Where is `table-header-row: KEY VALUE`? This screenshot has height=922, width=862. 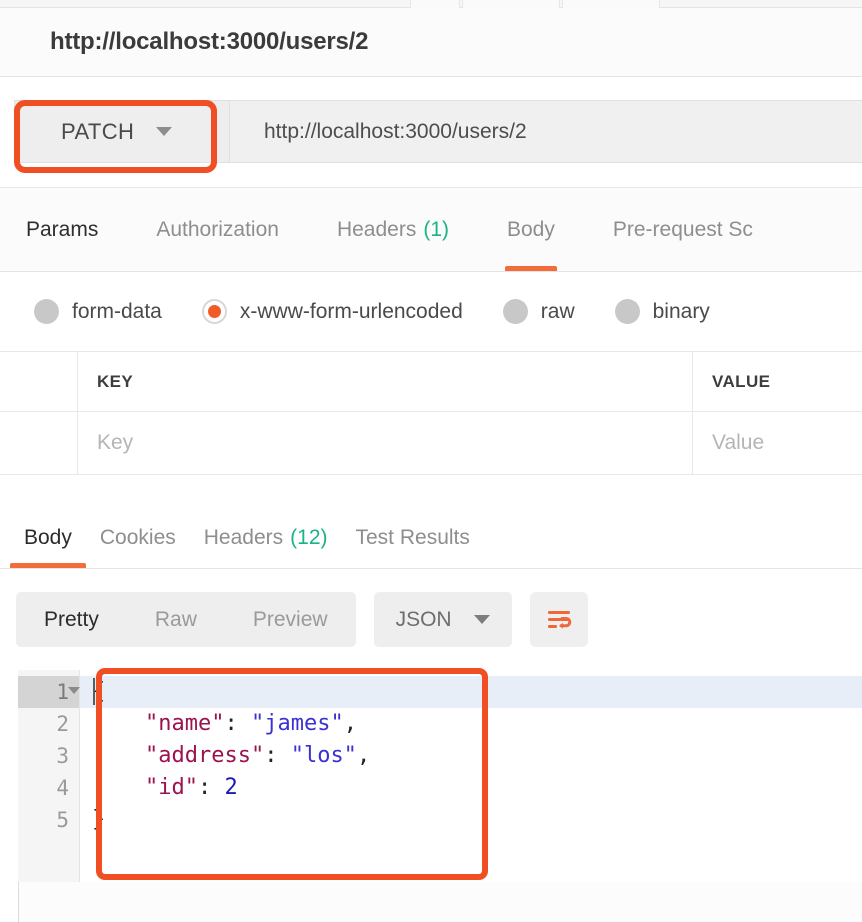
table-header-row: KEY VALUE is located at coordinates (431, 382).